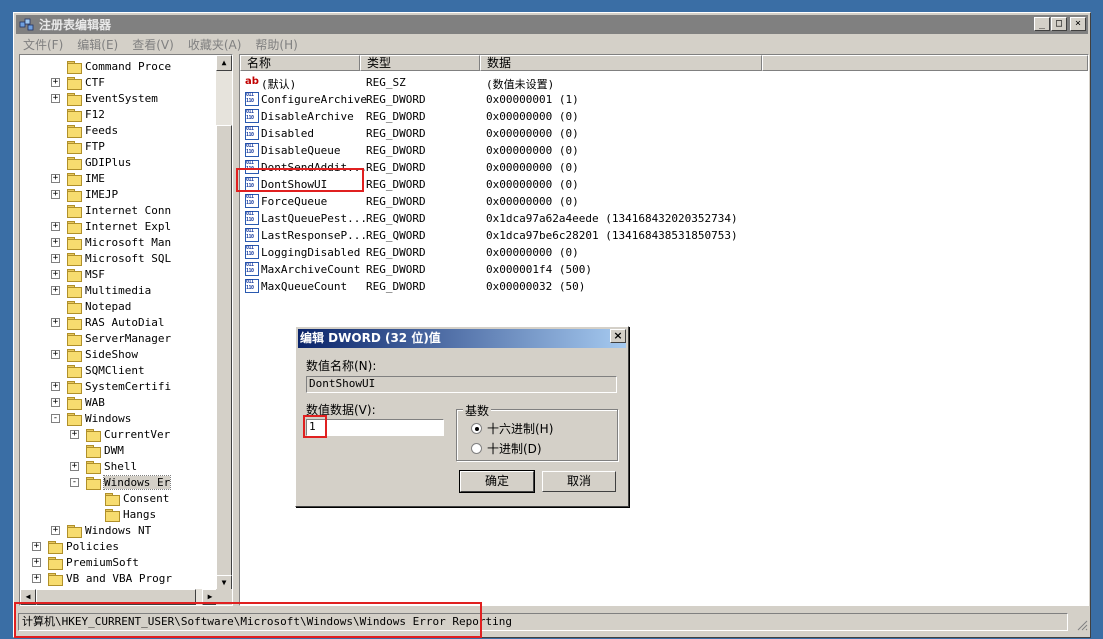 This screenshot has width=1103, height=639. Describe the element at coordinates (540, 82) in the screenshot. I see `value-row: ab (默认) REG_SZ (数值未设置)` at that location.